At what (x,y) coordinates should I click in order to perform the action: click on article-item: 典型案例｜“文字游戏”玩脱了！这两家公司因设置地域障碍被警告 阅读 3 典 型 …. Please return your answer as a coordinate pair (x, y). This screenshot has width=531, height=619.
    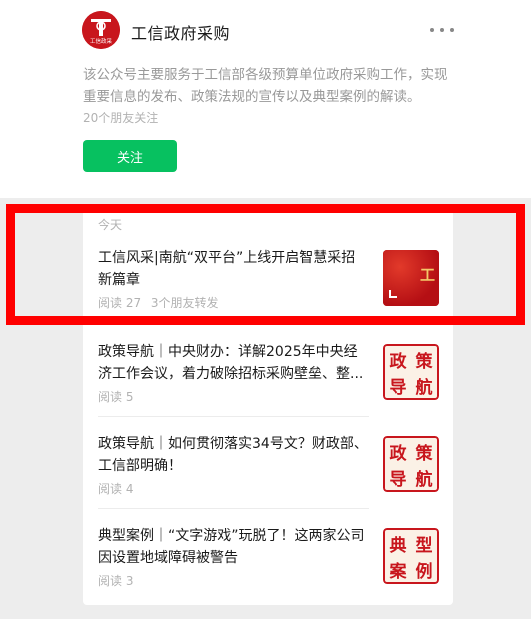
    Looking at the image, I should click on (268, 560).